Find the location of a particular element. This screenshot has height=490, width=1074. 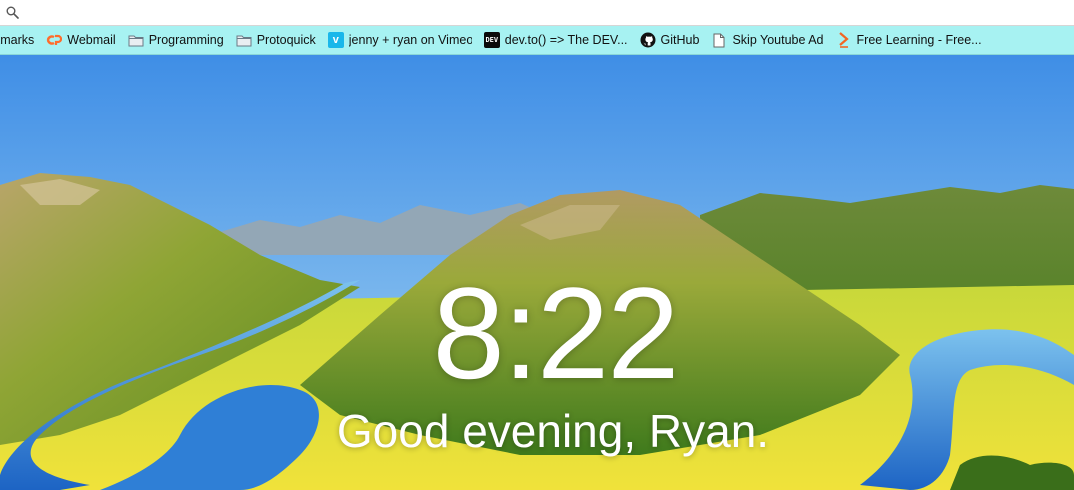

bookmark-github: GitHub is located at coordinates (670, 40).